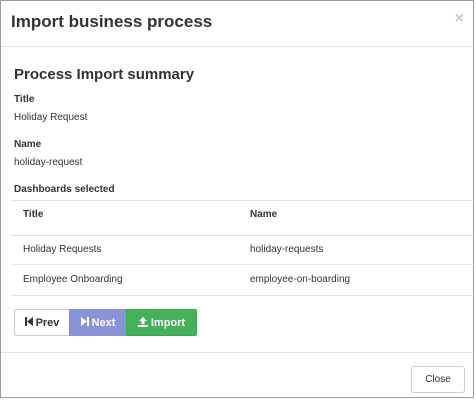  I want to click on close-button: Close, so click(438, 379).